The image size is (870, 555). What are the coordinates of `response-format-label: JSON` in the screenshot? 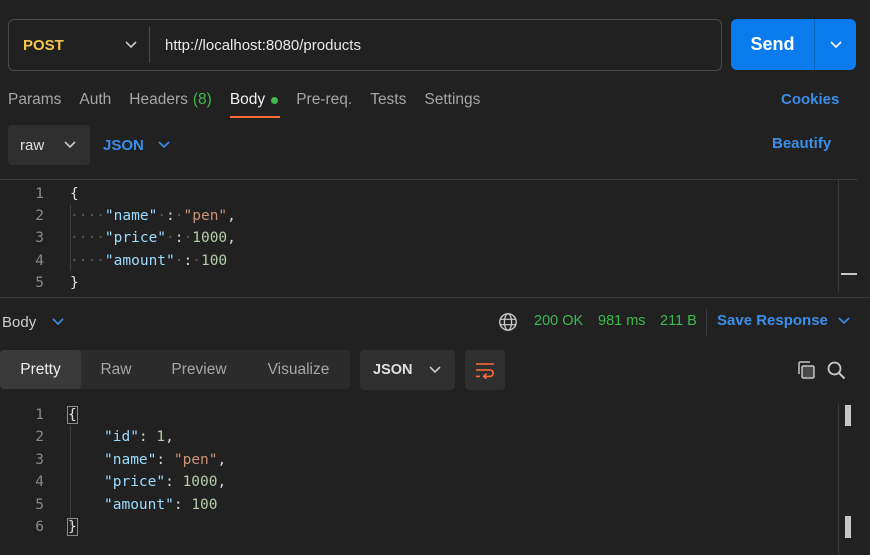 It's located at (393, 370).